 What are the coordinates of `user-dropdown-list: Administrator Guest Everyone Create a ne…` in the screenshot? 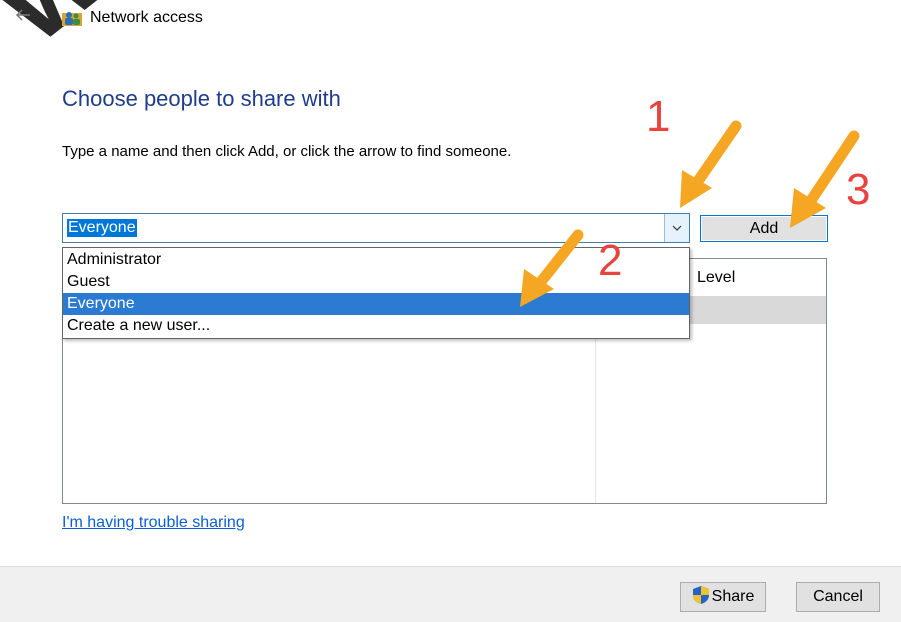 It's located at (376, 293).